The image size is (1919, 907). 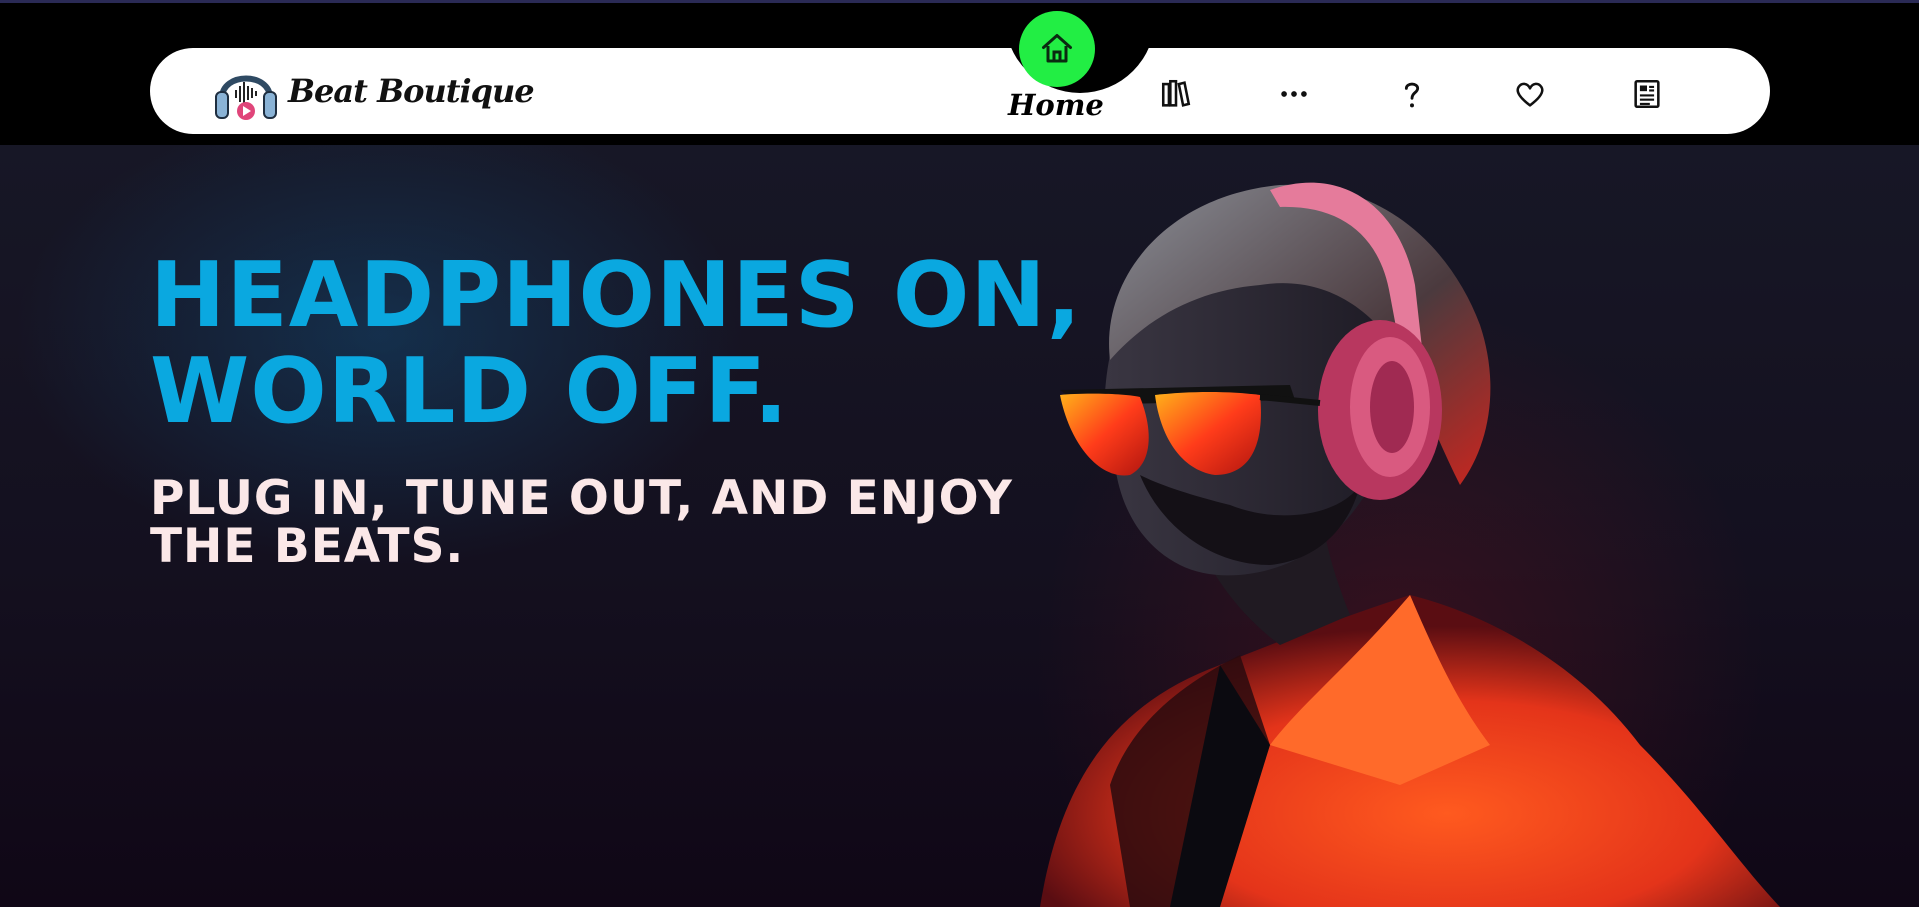 I want to click on home-icon, so click(x=1057, y=48).